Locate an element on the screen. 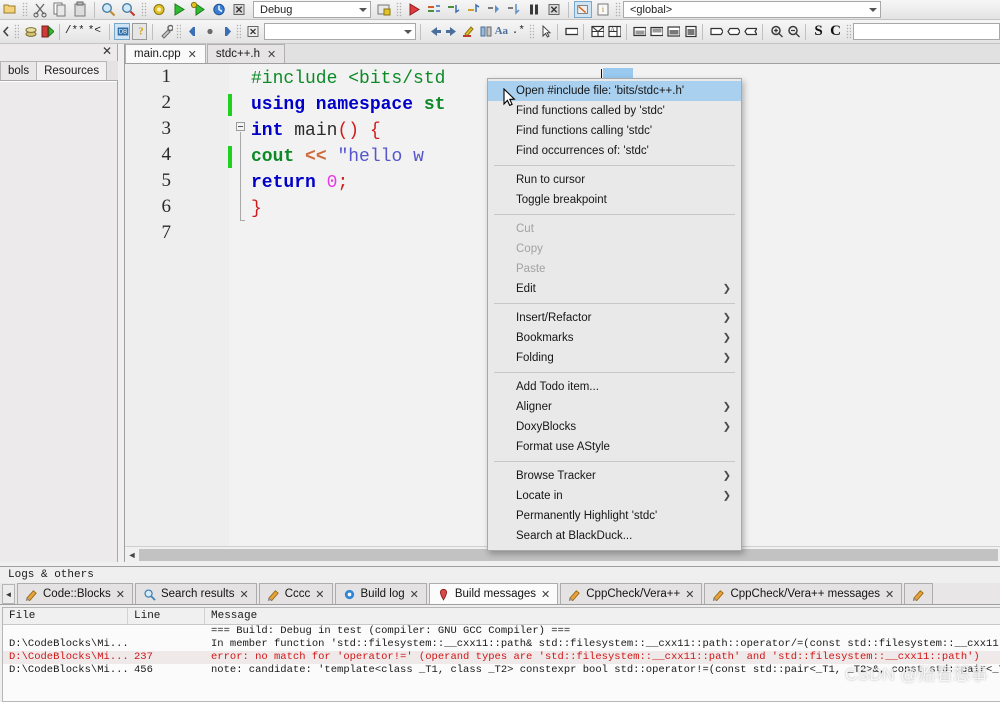 The width and height of the screenshot is (1000, 702). menu-item: Permanently Highlight 'stdc' is located at coordinates (614, 516).